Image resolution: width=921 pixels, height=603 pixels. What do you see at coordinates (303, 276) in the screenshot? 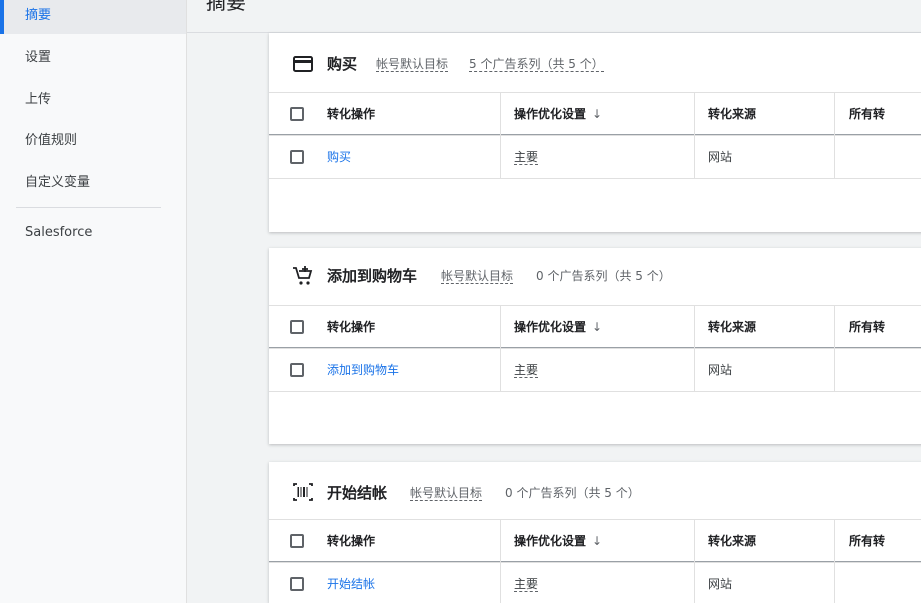
I see `add-to-cart-icon` at bounding box center [303, 276].